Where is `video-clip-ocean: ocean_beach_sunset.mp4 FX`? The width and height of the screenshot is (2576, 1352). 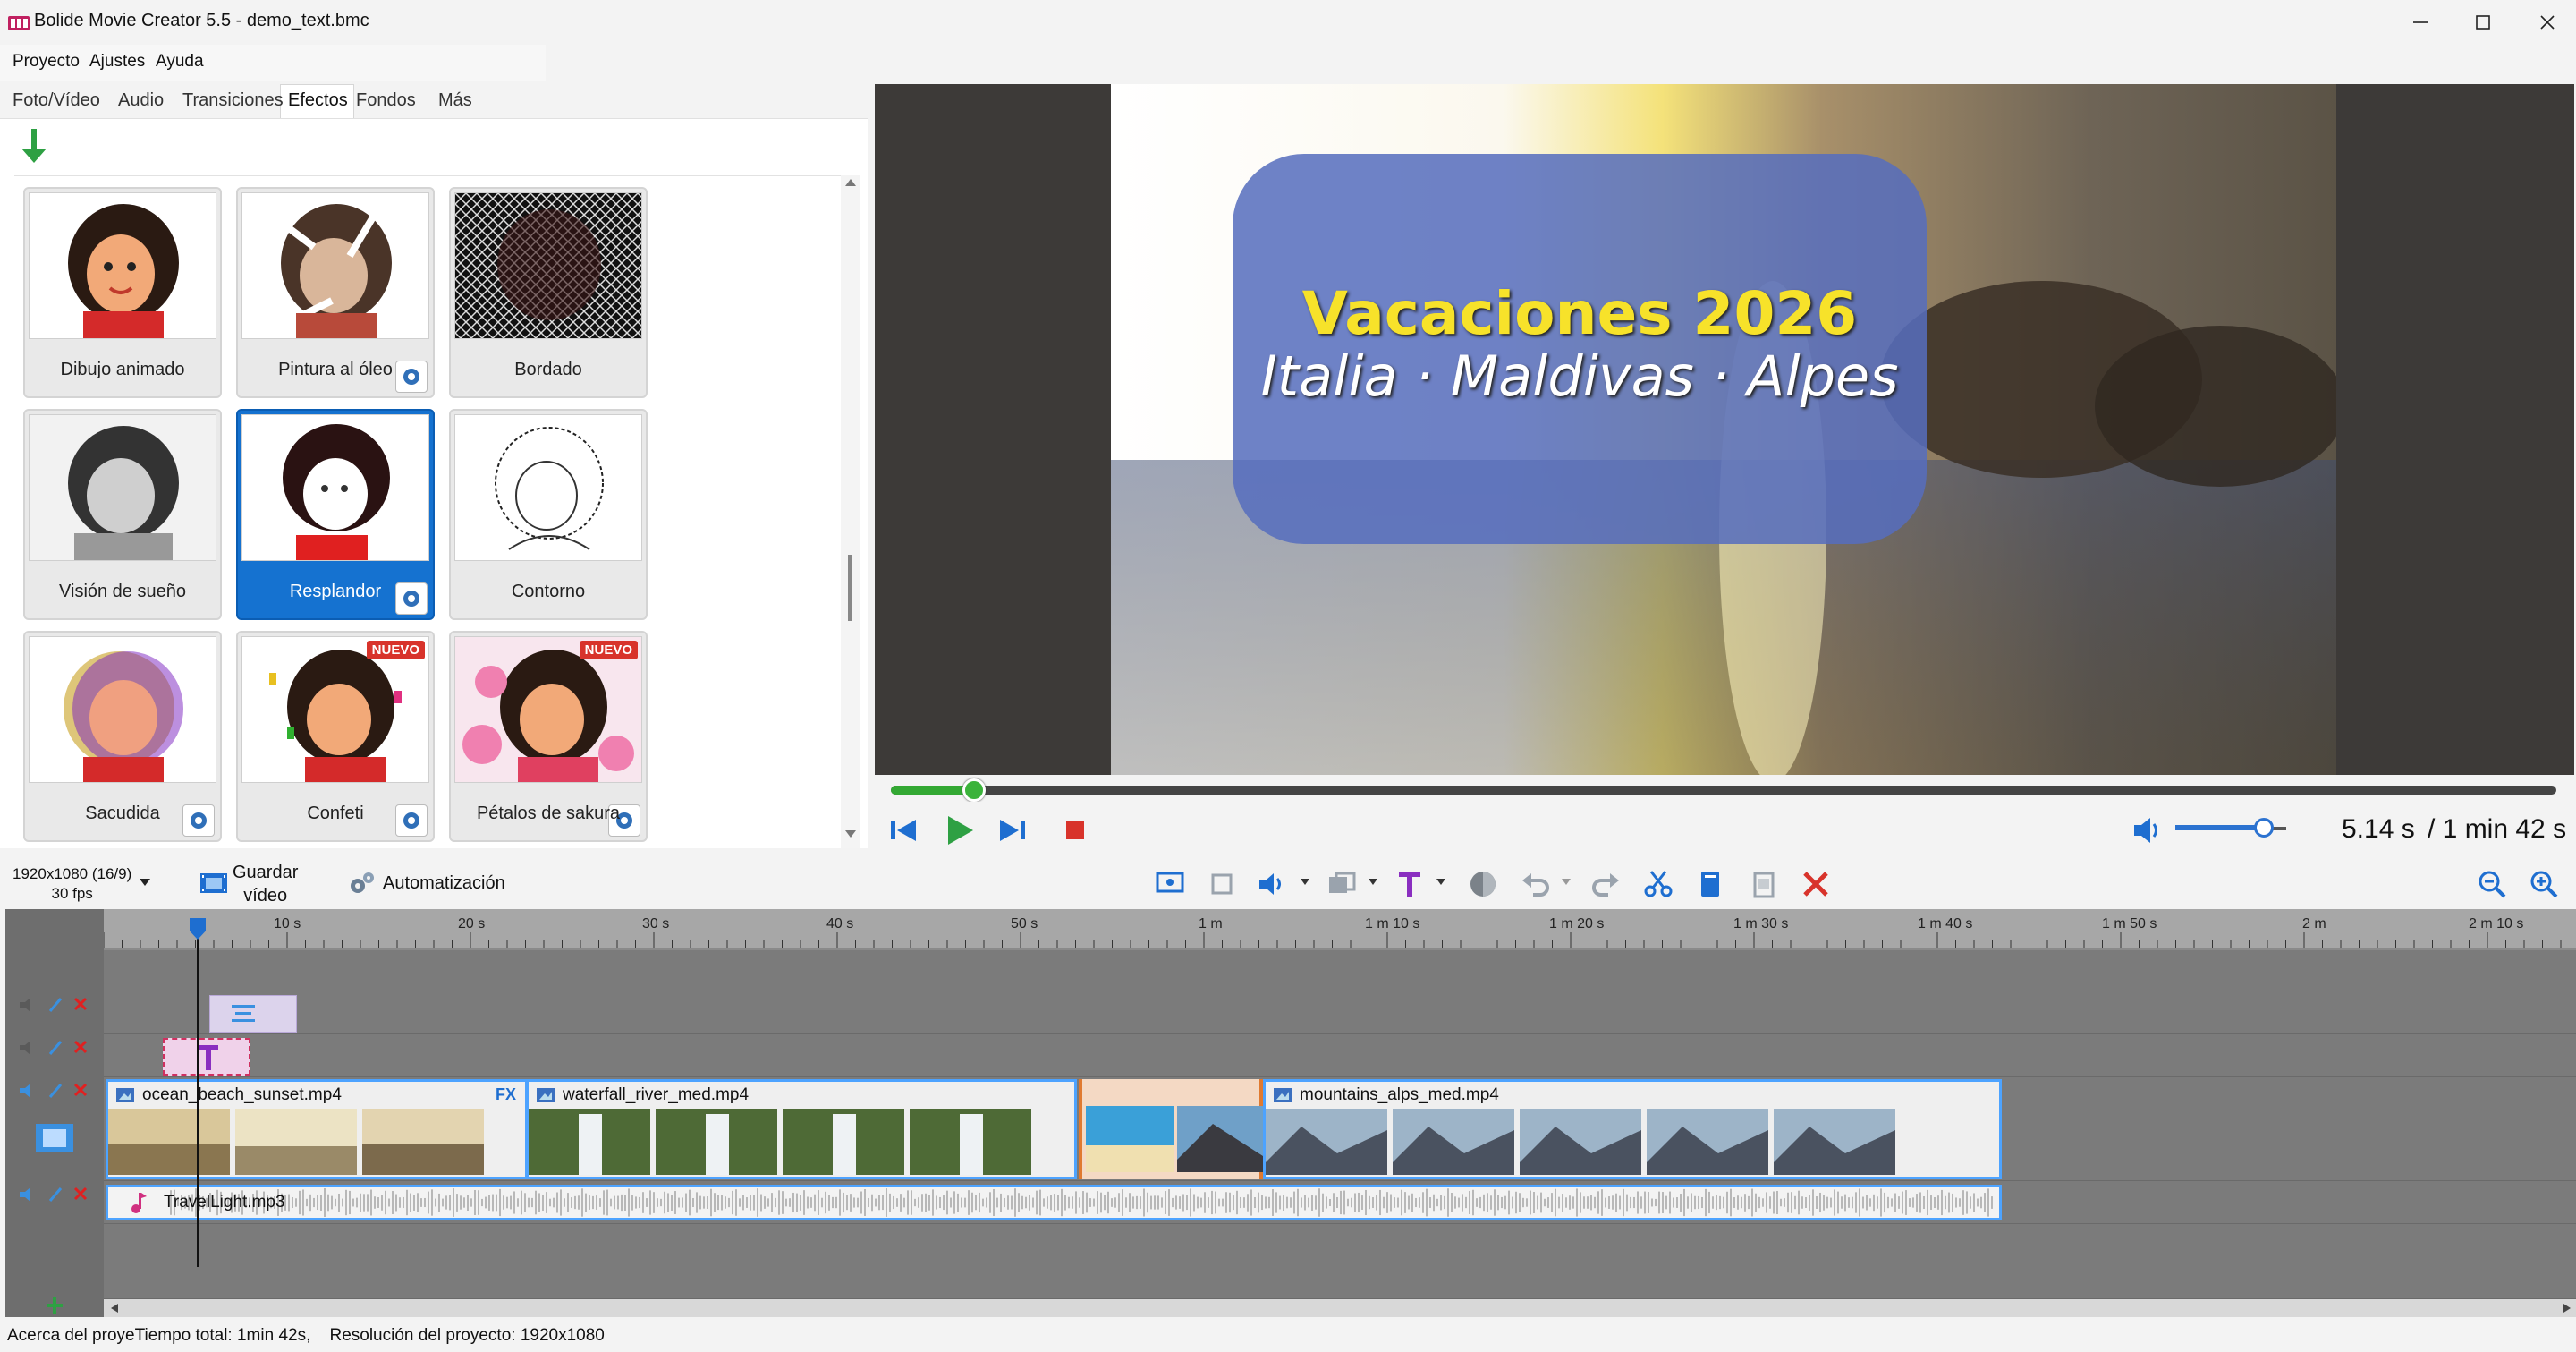 video-clip-ocean: ocean_beach_sunset.mp4 FX is located at coordinates (317, 1129).